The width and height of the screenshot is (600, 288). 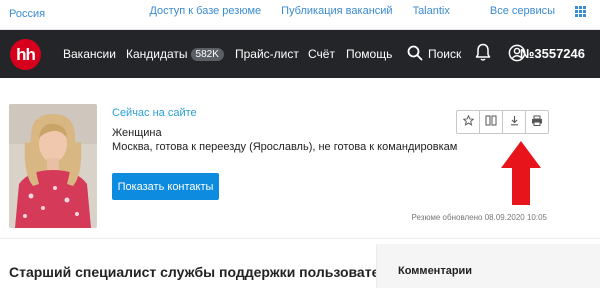 What do you see at coordinates (415, 55) in the screenshot?
I see `search-icon` at bounding box center [415, 55].